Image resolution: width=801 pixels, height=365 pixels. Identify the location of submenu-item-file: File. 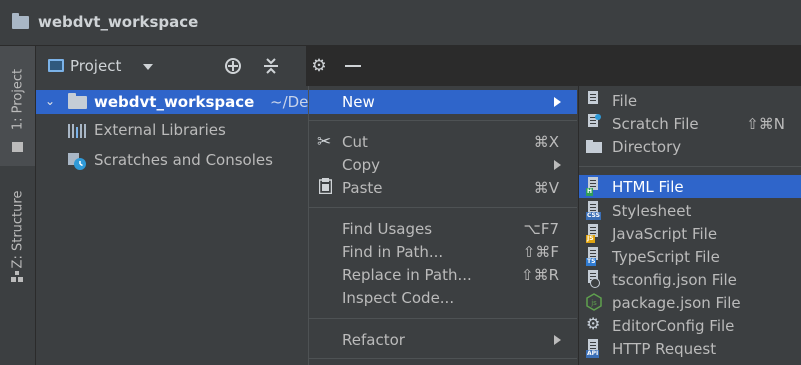
(690, 100).